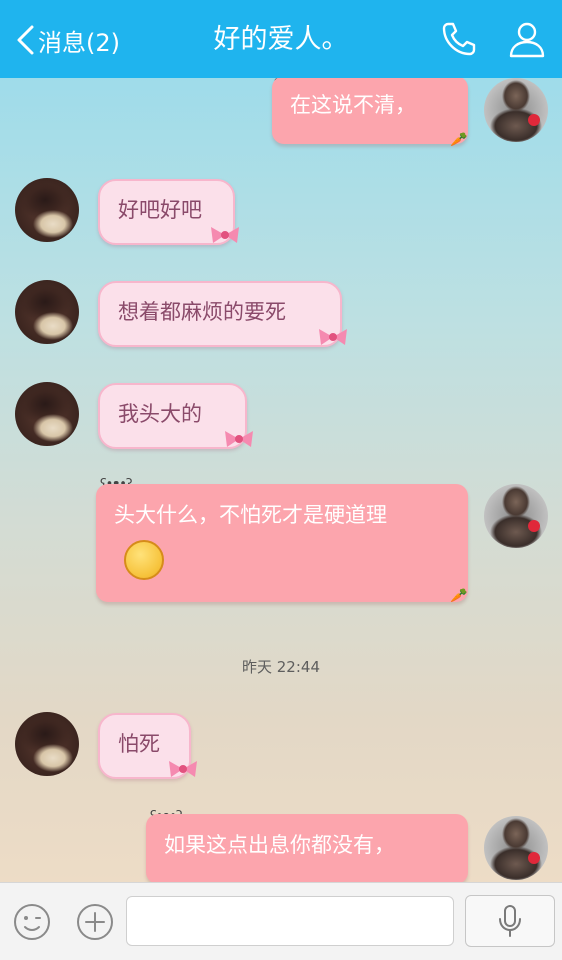 Image resolution: width=562 pixels, height=960 pixels. Describe the element at coordinates (144, 560) in the screenshot. I see `blushing-emoji-icon` at that location.